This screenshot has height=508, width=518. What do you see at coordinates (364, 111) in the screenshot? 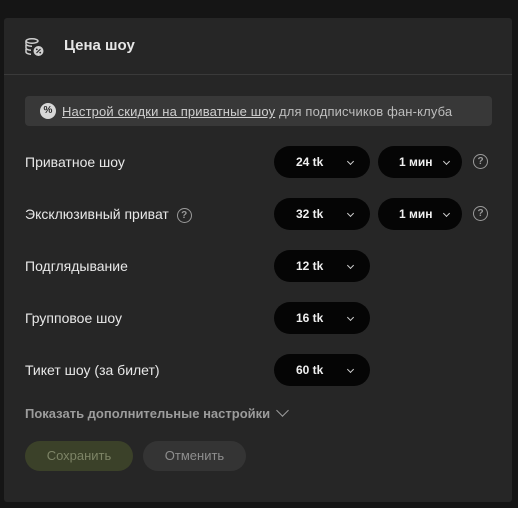
I see `banner-rest-text: для подписчиков фан-клуба` at bounding box center [364, 111].